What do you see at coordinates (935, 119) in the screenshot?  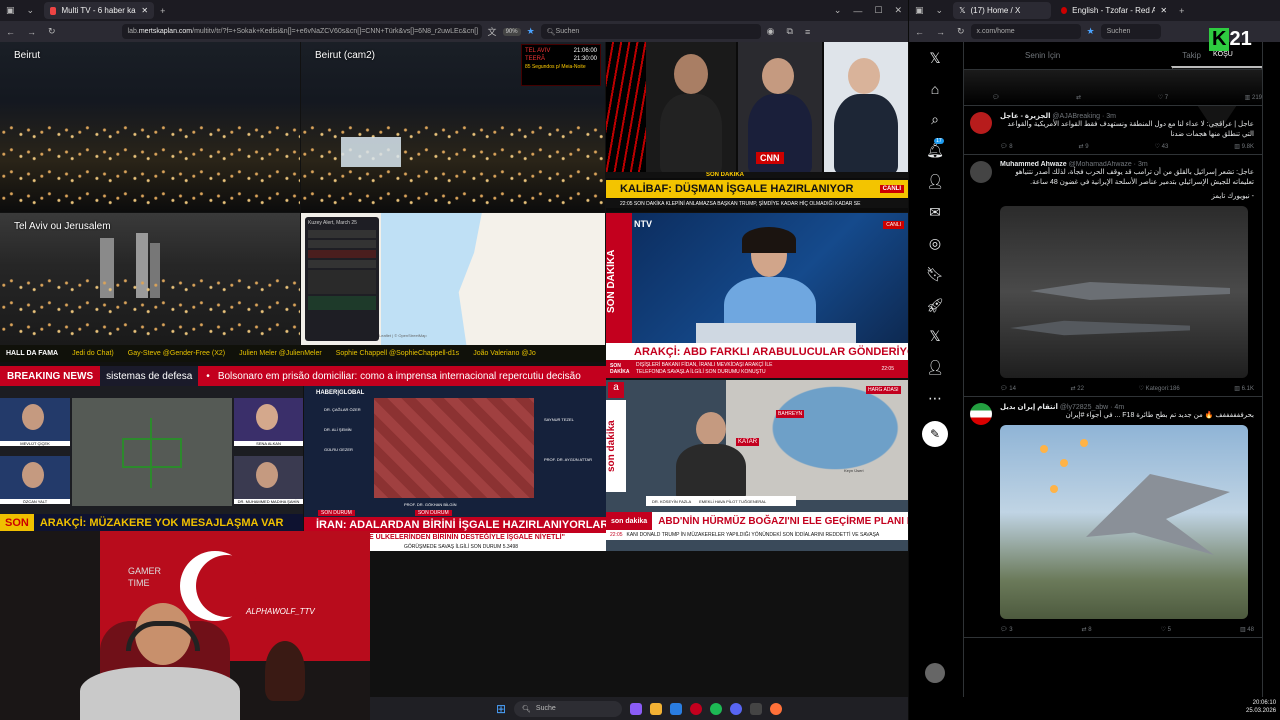 I see `search-icon: ⌕` at bounding box center [935, 119].